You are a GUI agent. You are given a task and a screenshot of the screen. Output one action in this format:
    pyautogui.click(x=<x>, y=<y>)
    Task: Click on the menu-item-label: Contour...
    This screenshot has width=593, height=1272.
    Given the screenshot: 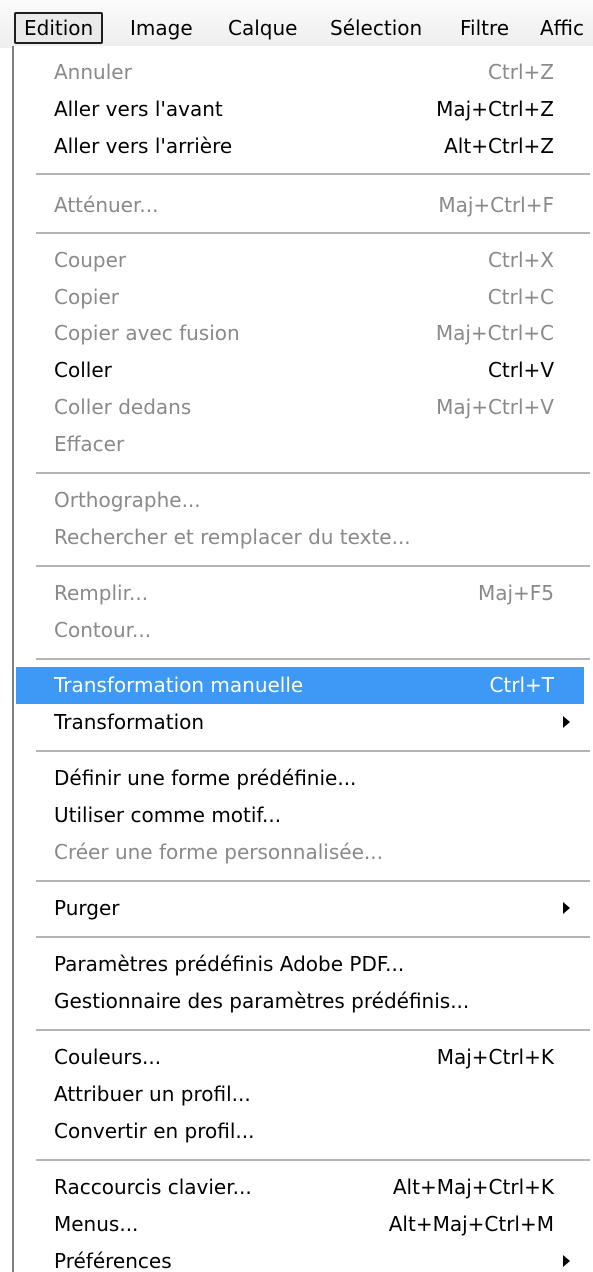 What is the action you would take?
    pyautogui.click(x=103, y=630)
    